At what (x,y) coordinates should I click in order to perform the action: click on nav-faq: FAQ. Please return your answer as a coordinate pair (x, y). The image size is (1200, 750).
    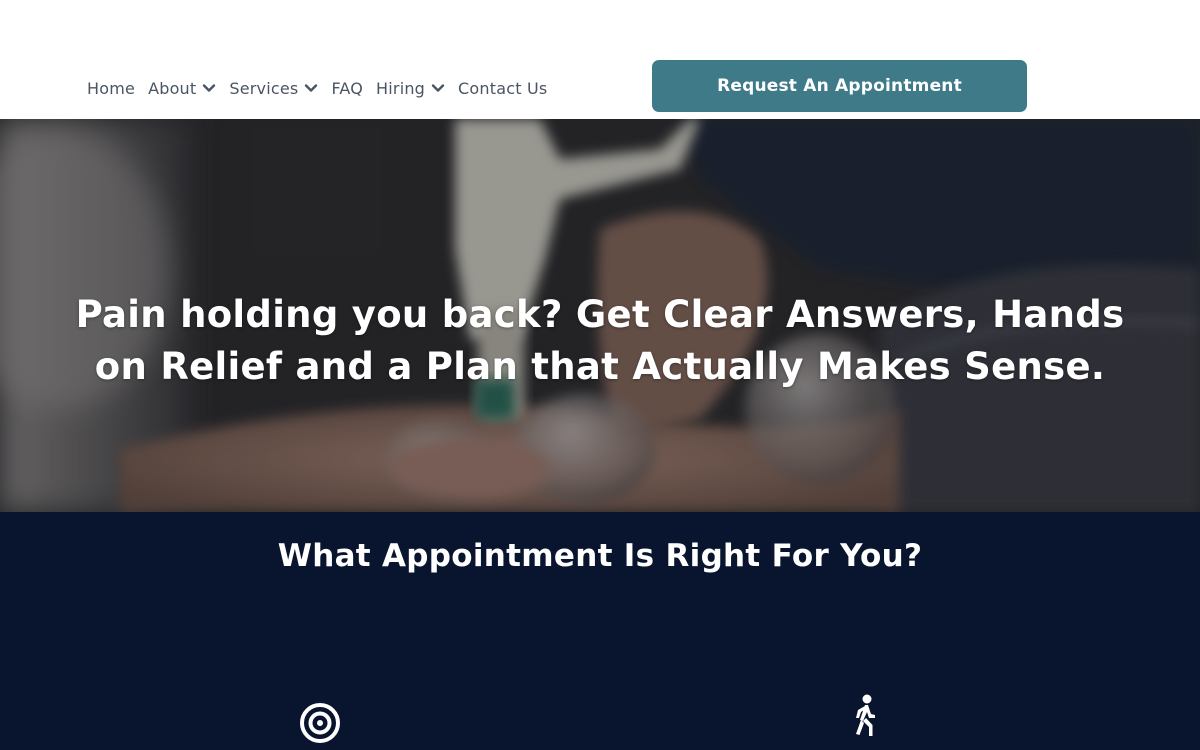
    Looking at the image, I should click on (347, 88).